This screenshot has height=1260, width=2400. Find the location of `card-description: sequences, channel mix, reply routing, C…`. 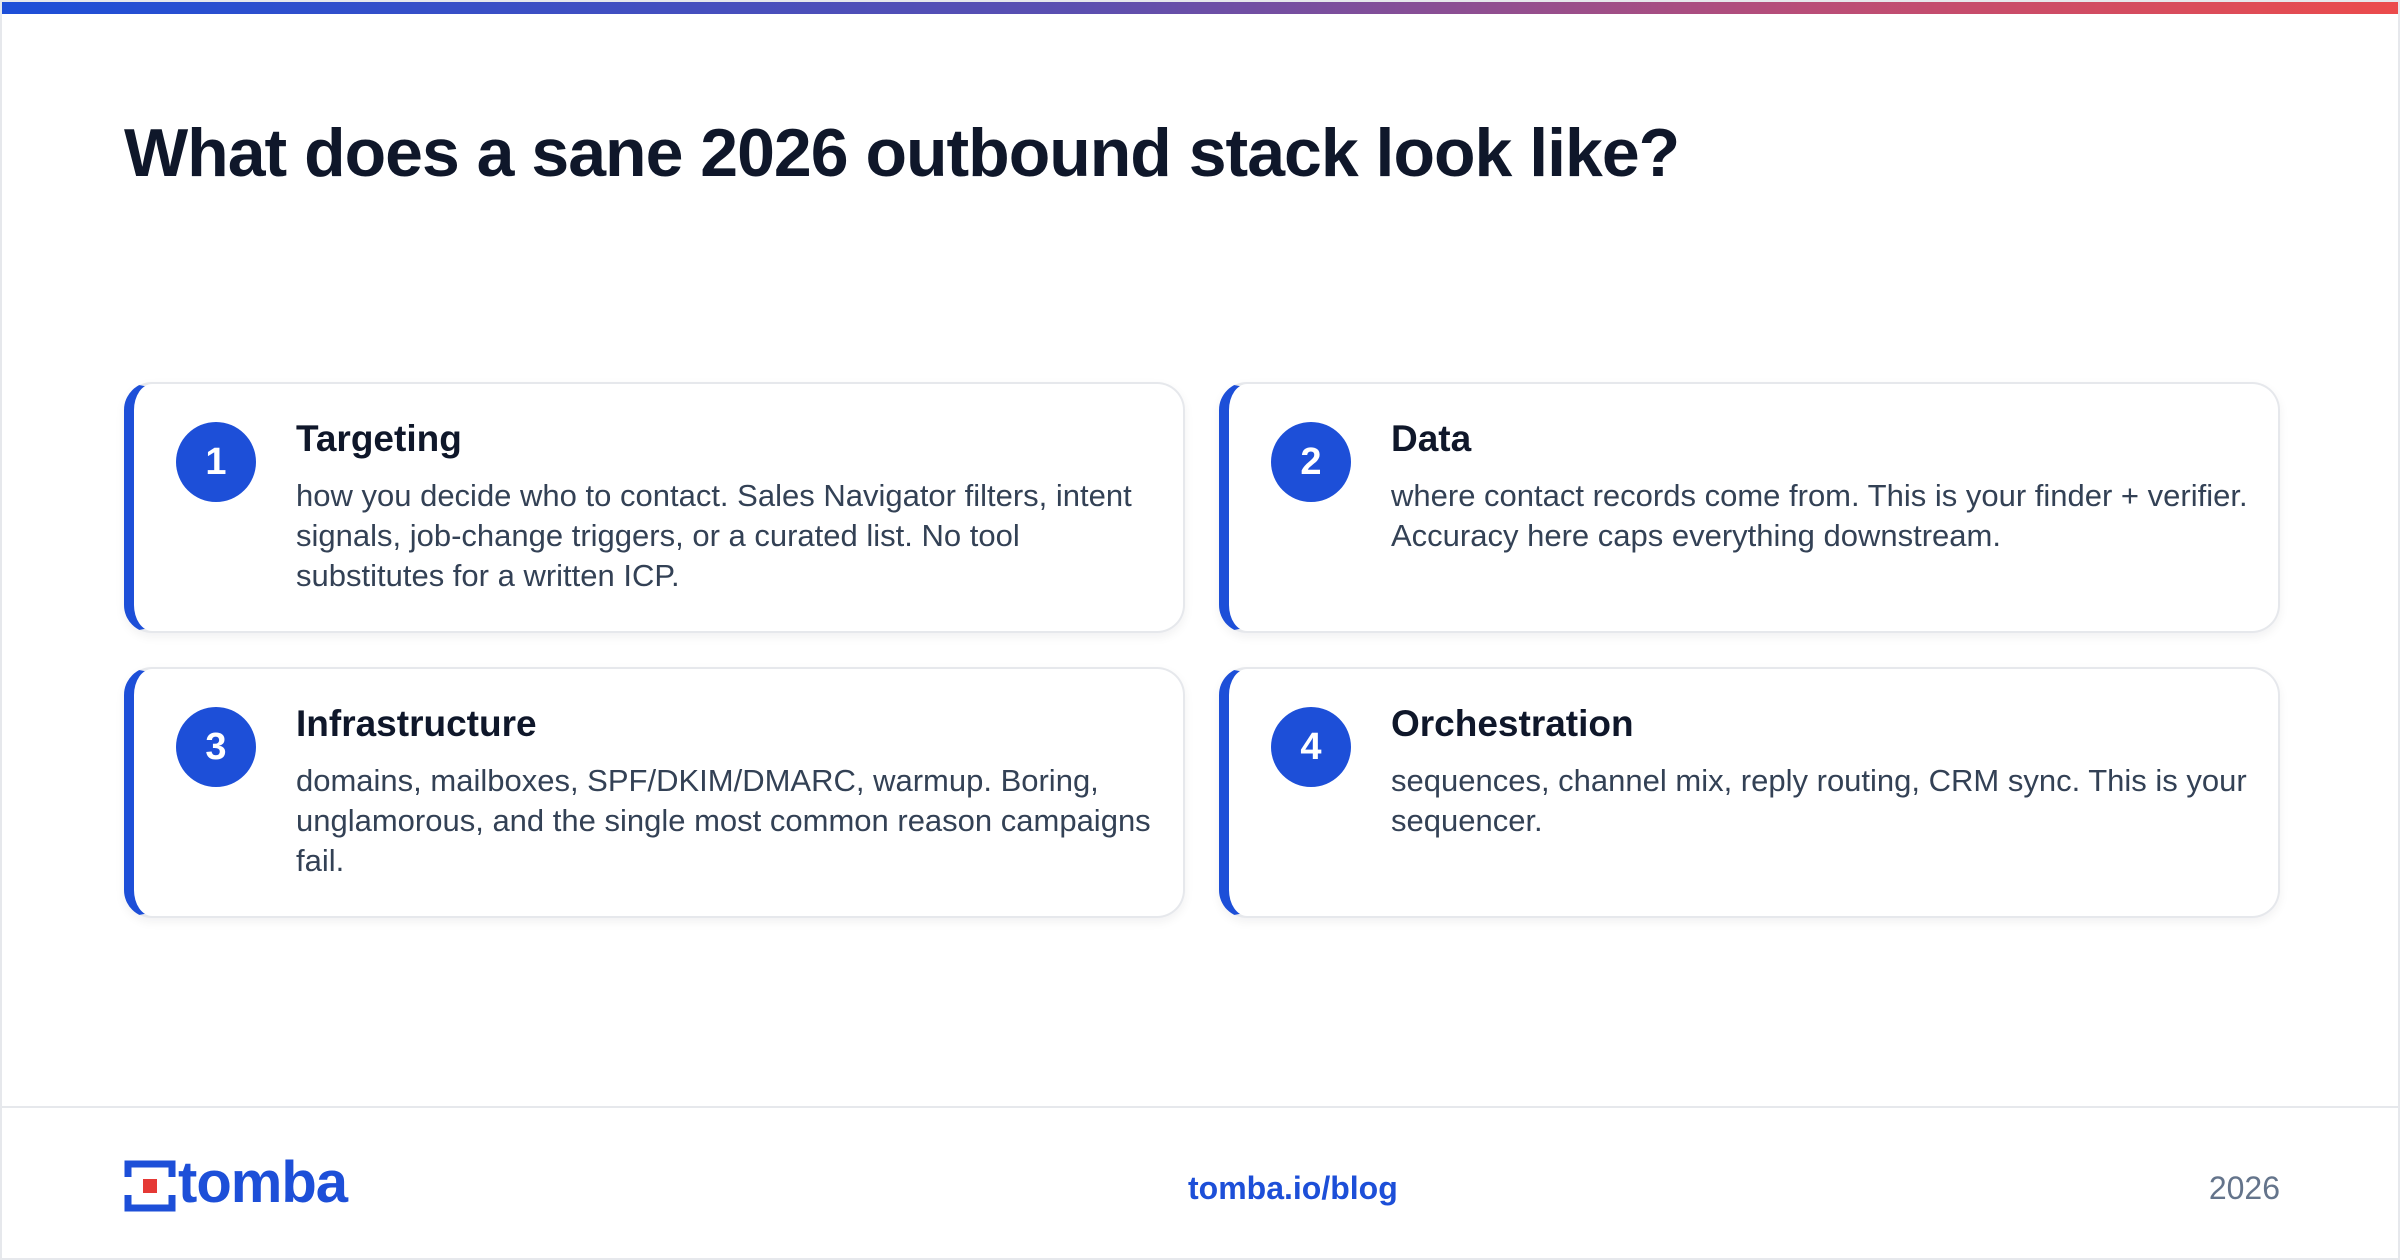

card-description: sequences, channel mix, reply routing, C… is located at coordinates (1819, 800).